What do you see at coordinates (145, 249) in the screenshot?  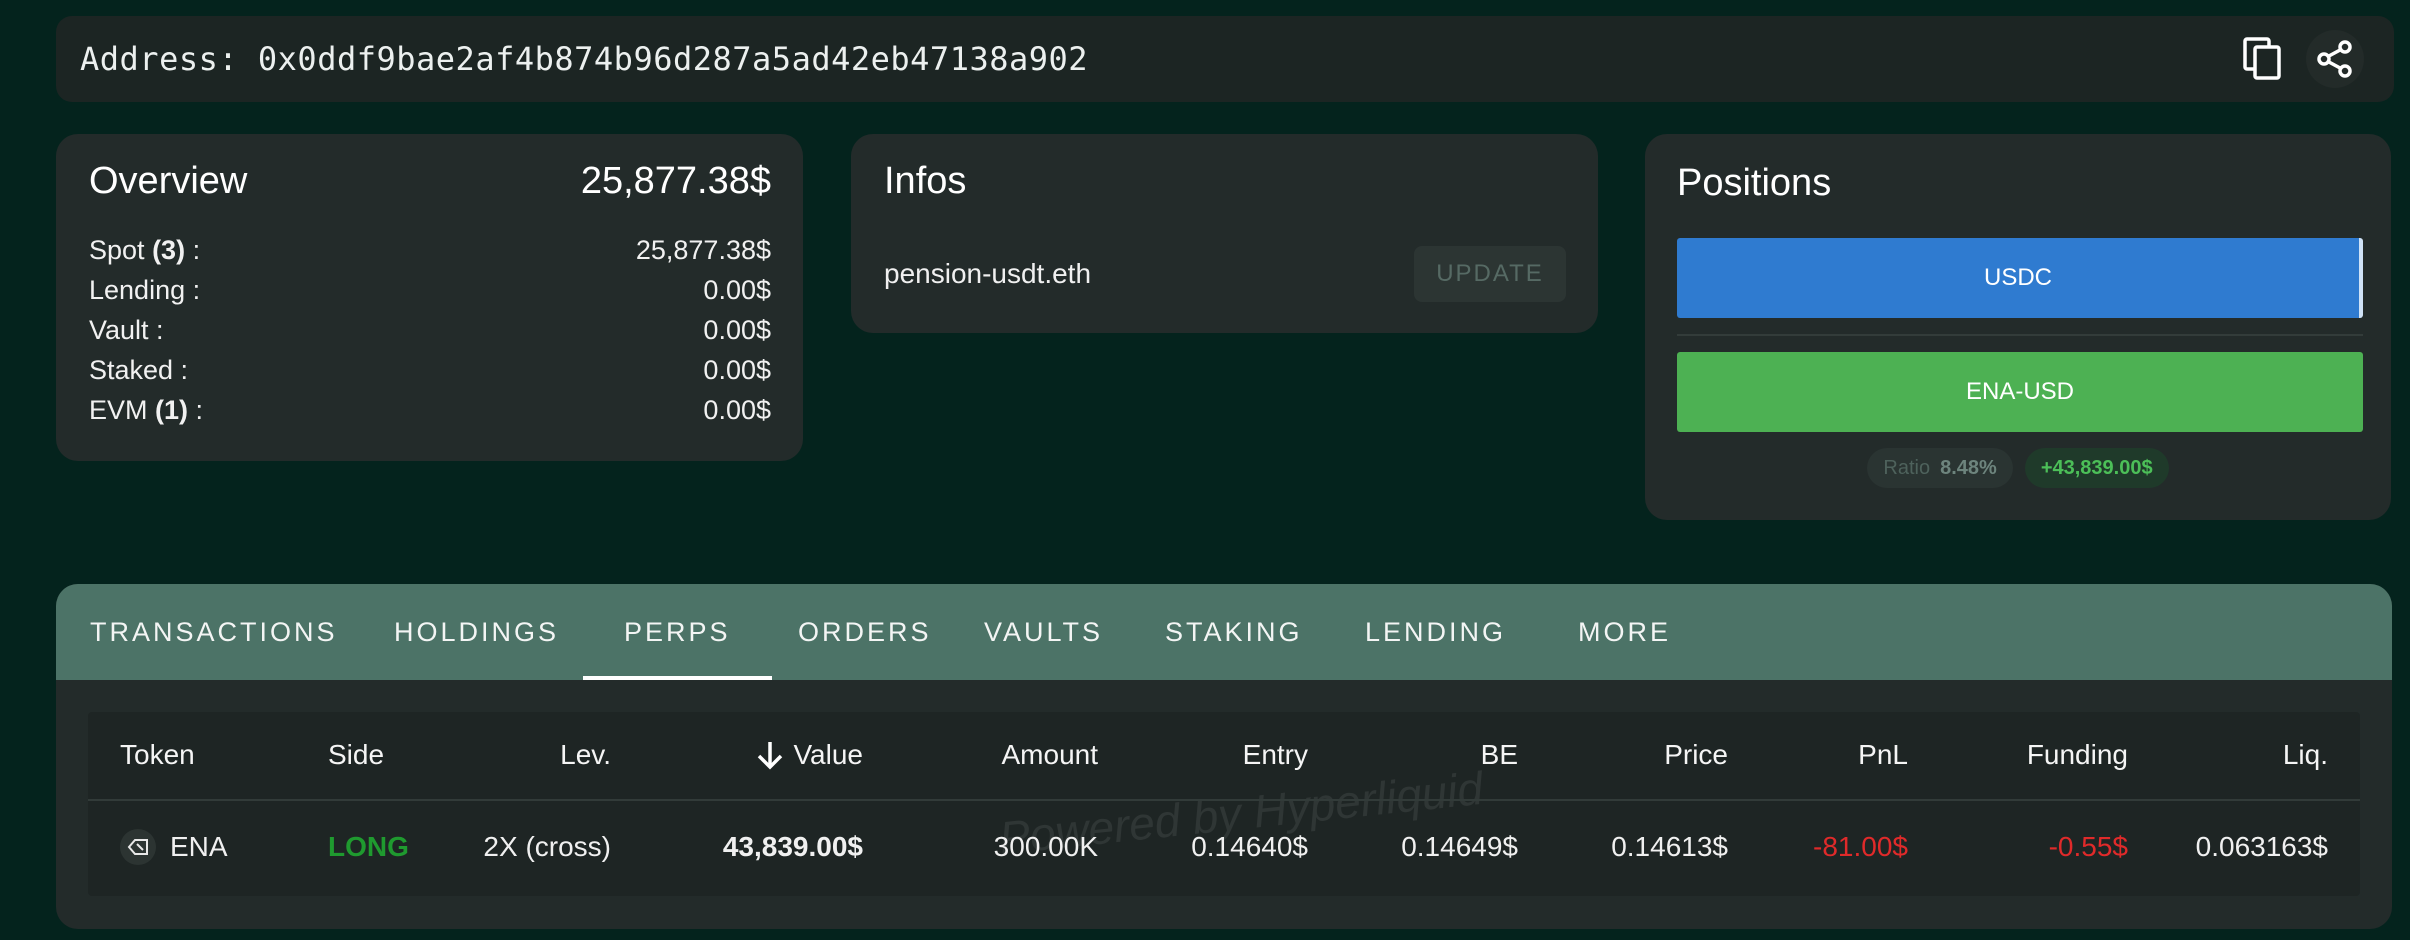 I see `overview-row-label: Spot (3) :` at bounding box center [145, 249].